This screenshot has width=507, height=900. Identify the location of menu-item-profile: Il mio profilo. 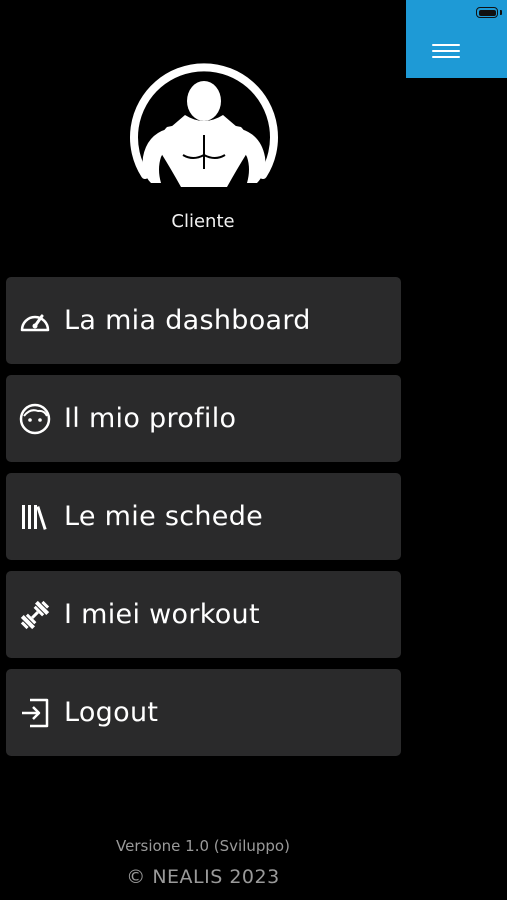
(203, 418).